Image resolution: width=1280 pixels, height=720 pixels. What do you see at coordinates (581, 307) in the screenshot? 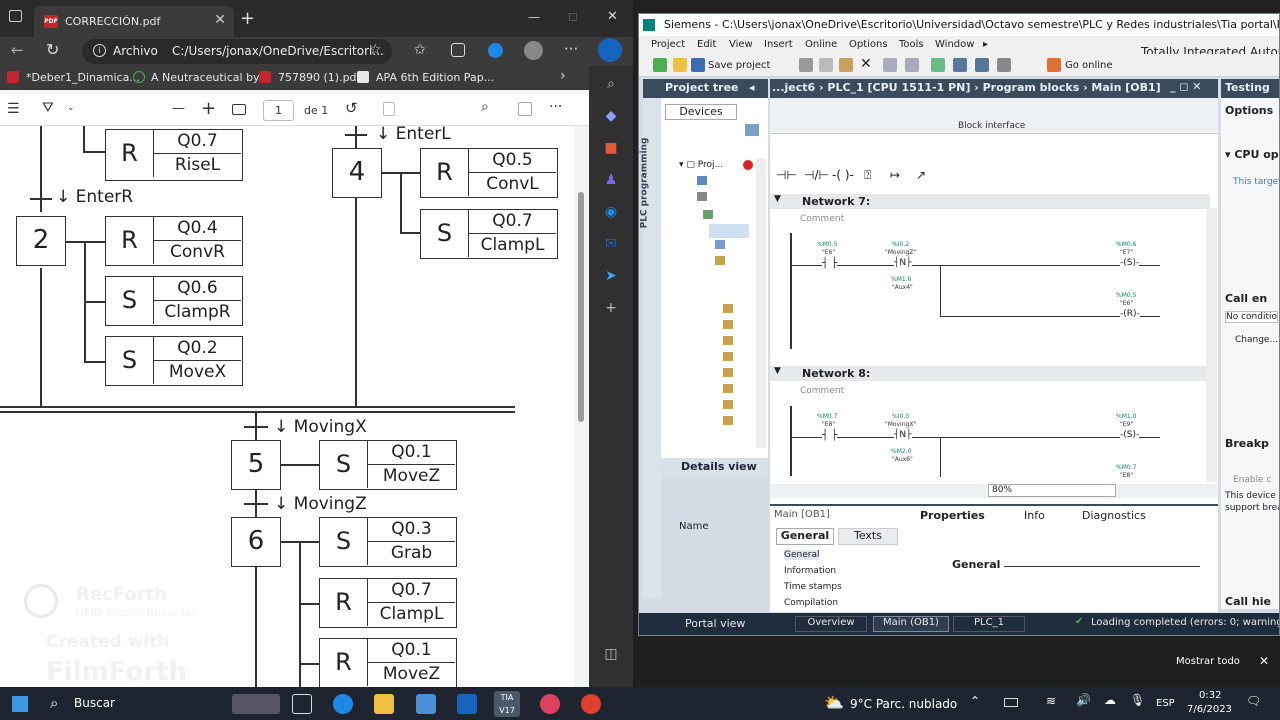
I see `scroll-thumb` at bounding box center [581, 307].